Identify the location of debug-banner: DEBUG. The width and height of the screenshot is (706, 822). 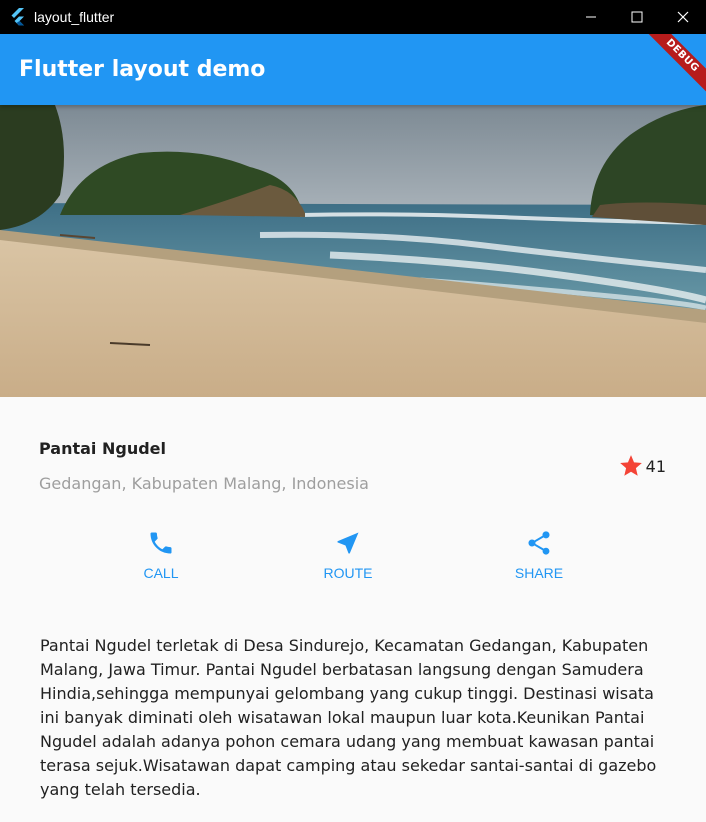
(673, 66).